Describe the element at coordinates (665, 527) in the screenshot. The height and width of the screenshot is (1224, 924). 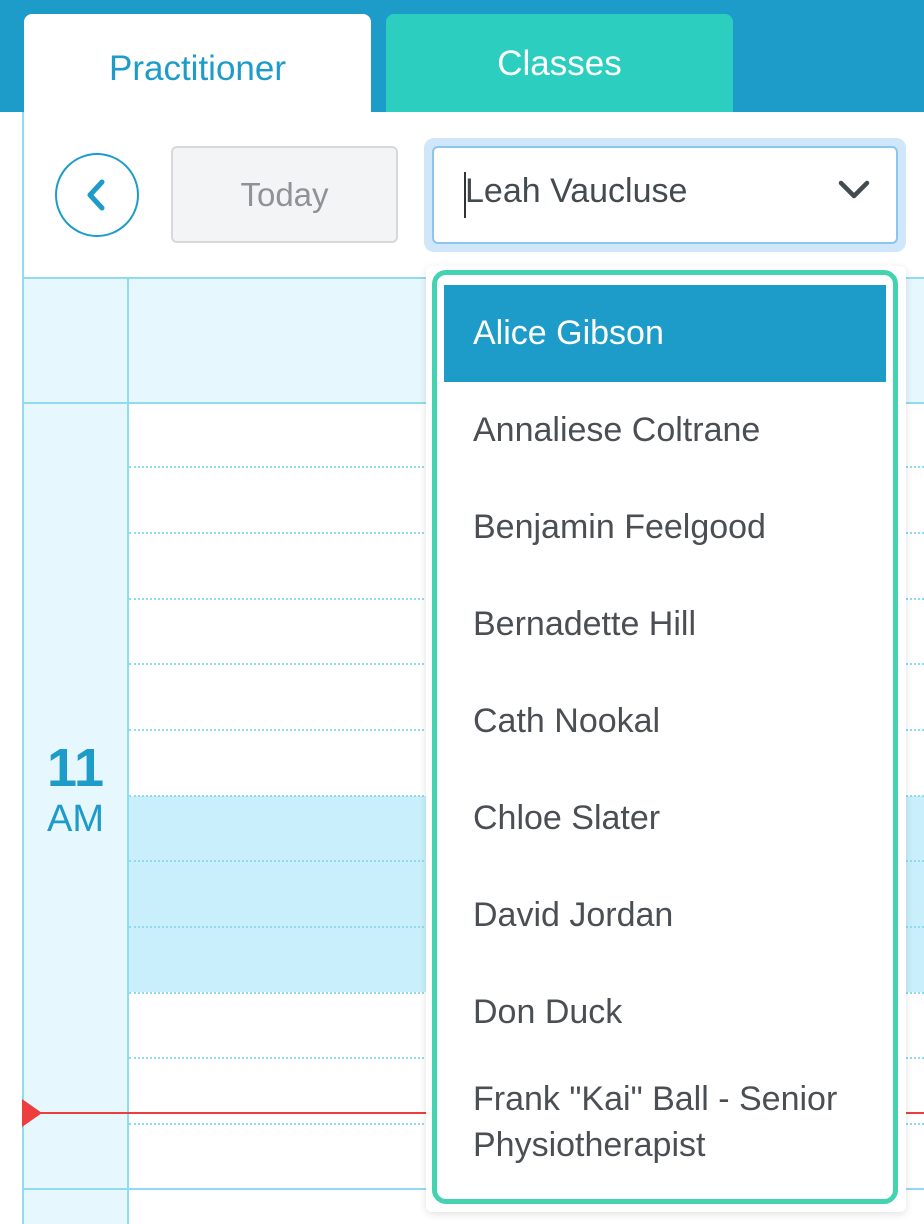
I see `dropdown-option: Benjamin Feelgood` at that location.